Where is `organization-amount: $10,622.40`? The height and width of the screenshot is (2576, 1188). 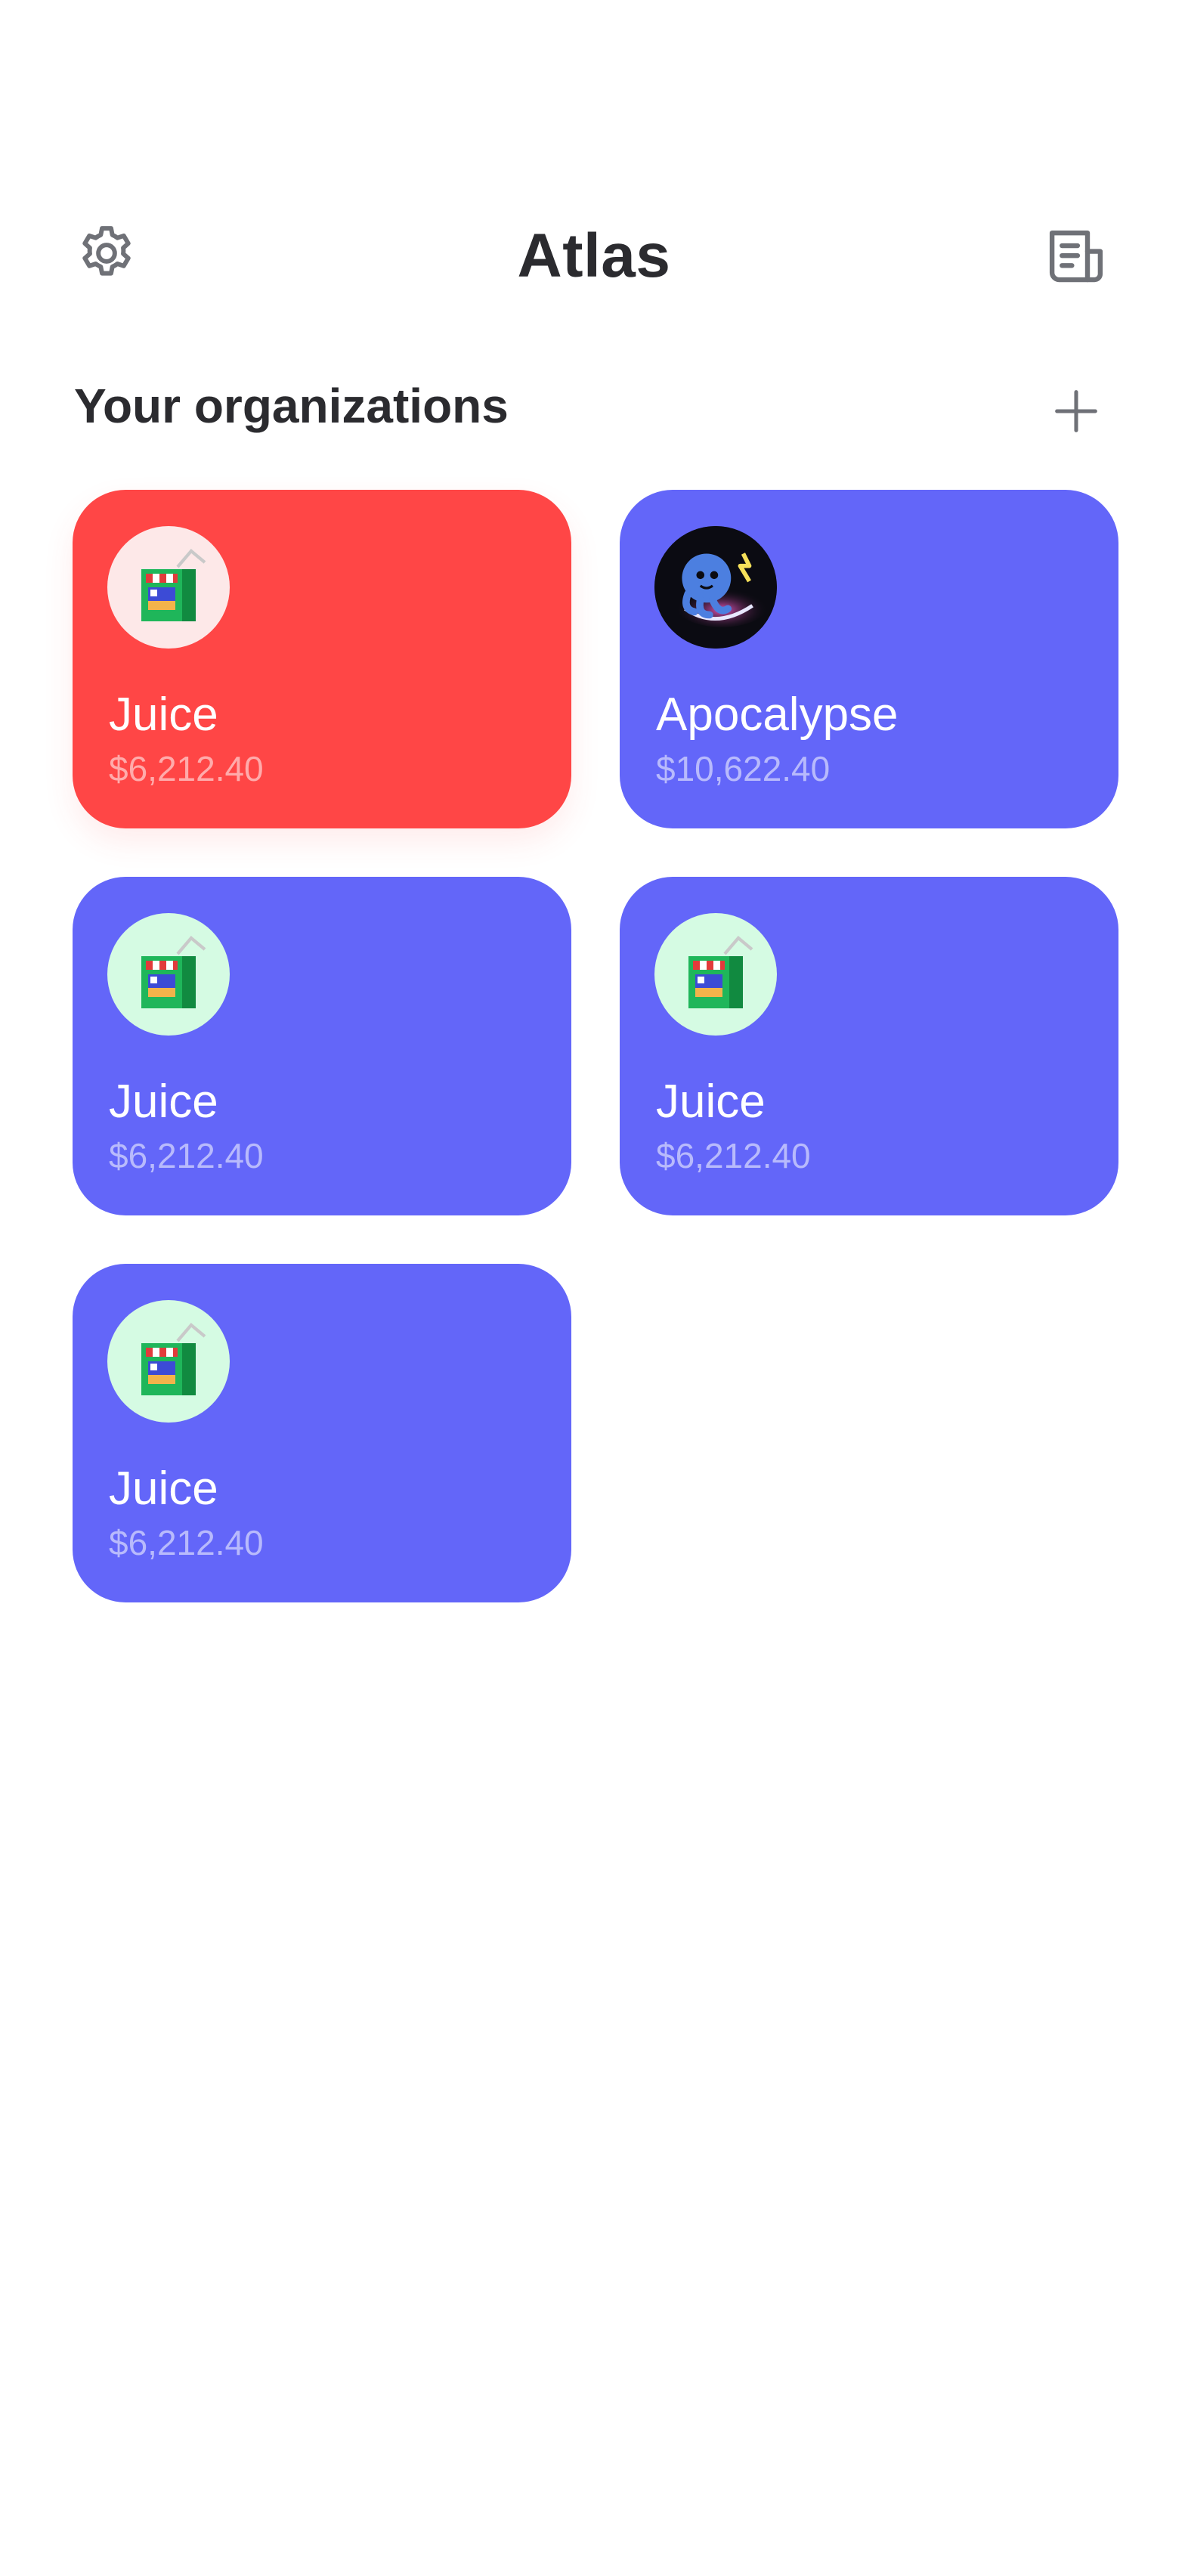
organization-amount: $10,622.40 is located at coordinates (743, 768).